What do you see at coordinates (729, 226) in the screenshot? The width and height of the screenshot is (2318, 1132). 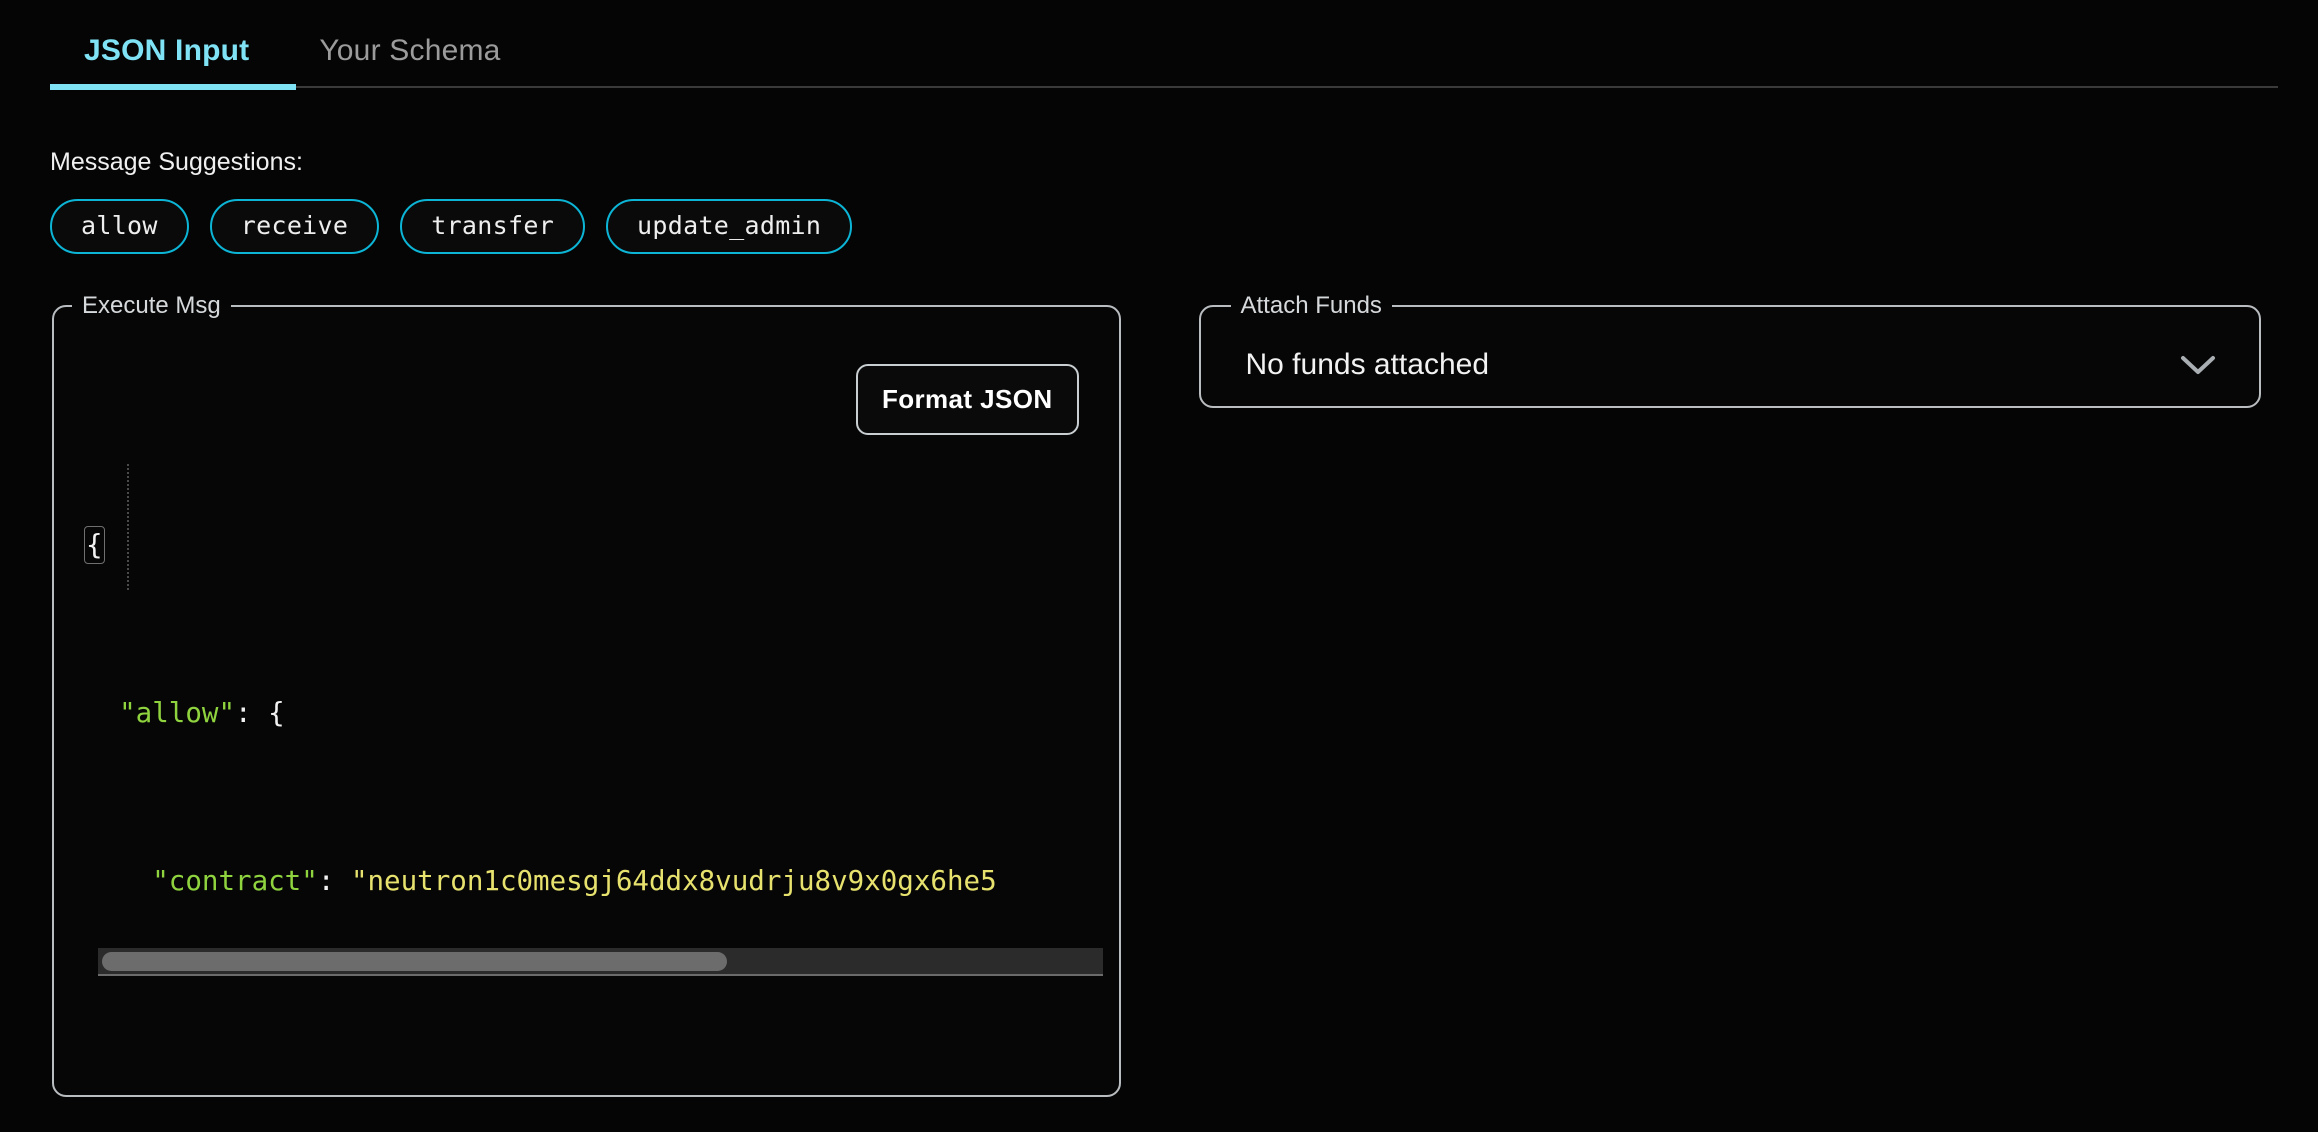 I see `suggestion-chip-update-admin: update_admin` at bounding box center [729, 226].